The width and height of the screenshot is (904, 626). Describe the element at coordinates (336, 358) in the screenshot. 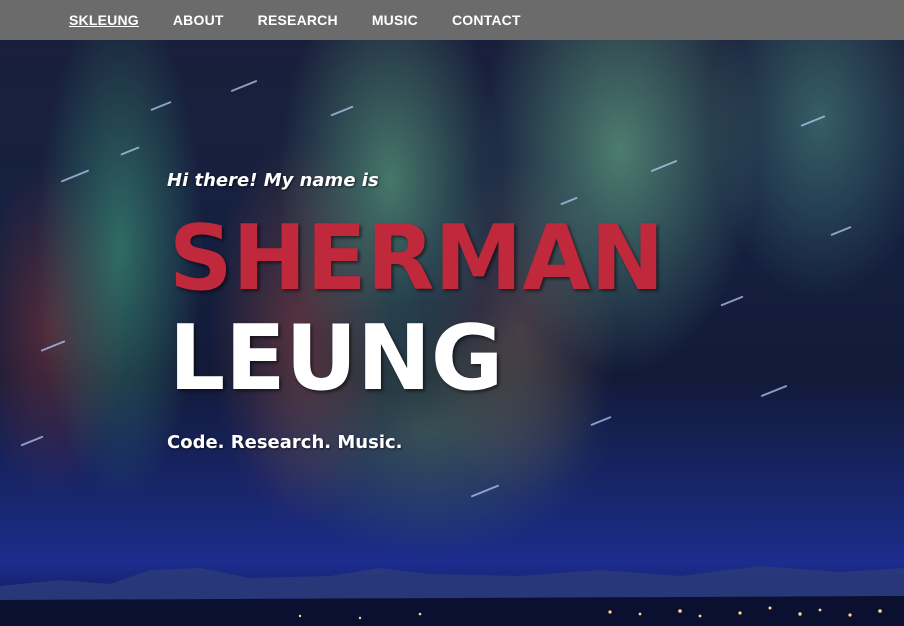

I see `last-name-heading: LEUNG` at that location.